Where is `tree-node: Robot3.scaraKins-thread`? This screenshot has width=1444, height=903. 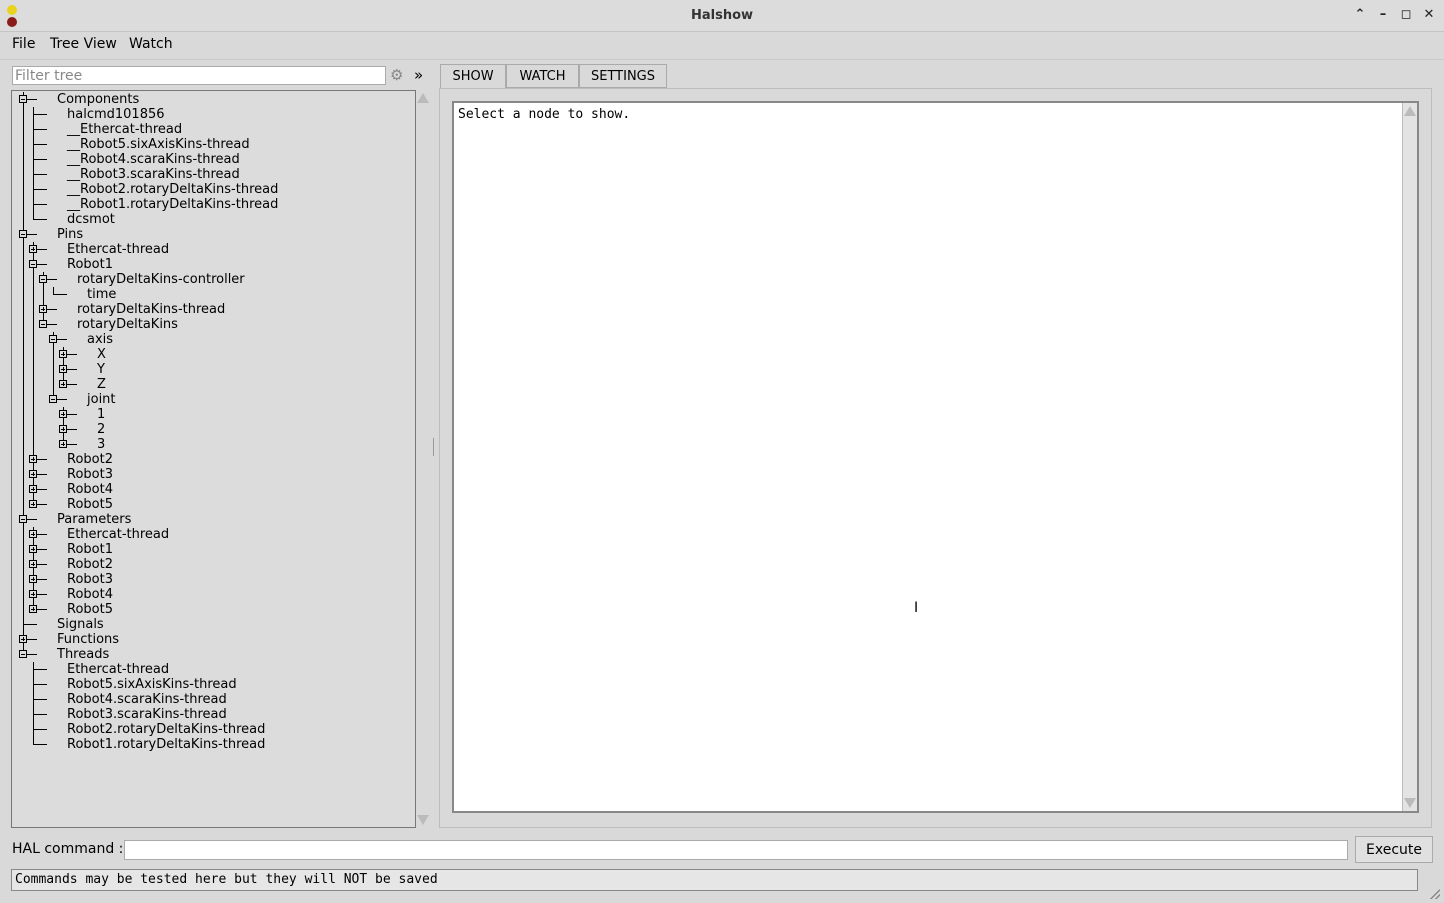
tree-node: Robot3.scaraKins-thread is located at coordinates (147, 714).